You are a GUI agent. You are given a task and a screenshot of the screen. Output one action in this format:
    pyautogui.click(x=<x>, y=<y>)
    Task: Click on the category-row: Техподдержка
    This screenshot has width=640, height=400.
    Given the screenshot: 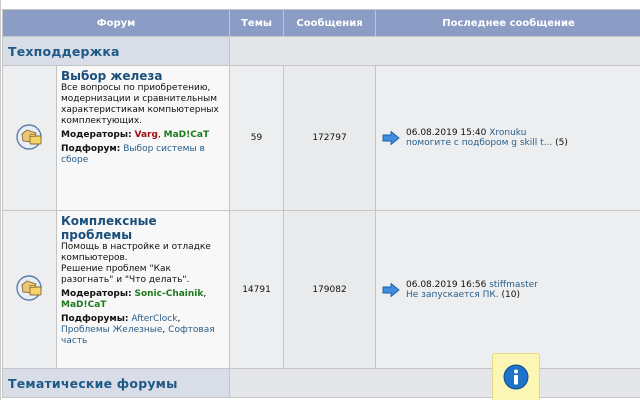 What is the action you would take?
    pyautogui.click(x=320, y=51)
    